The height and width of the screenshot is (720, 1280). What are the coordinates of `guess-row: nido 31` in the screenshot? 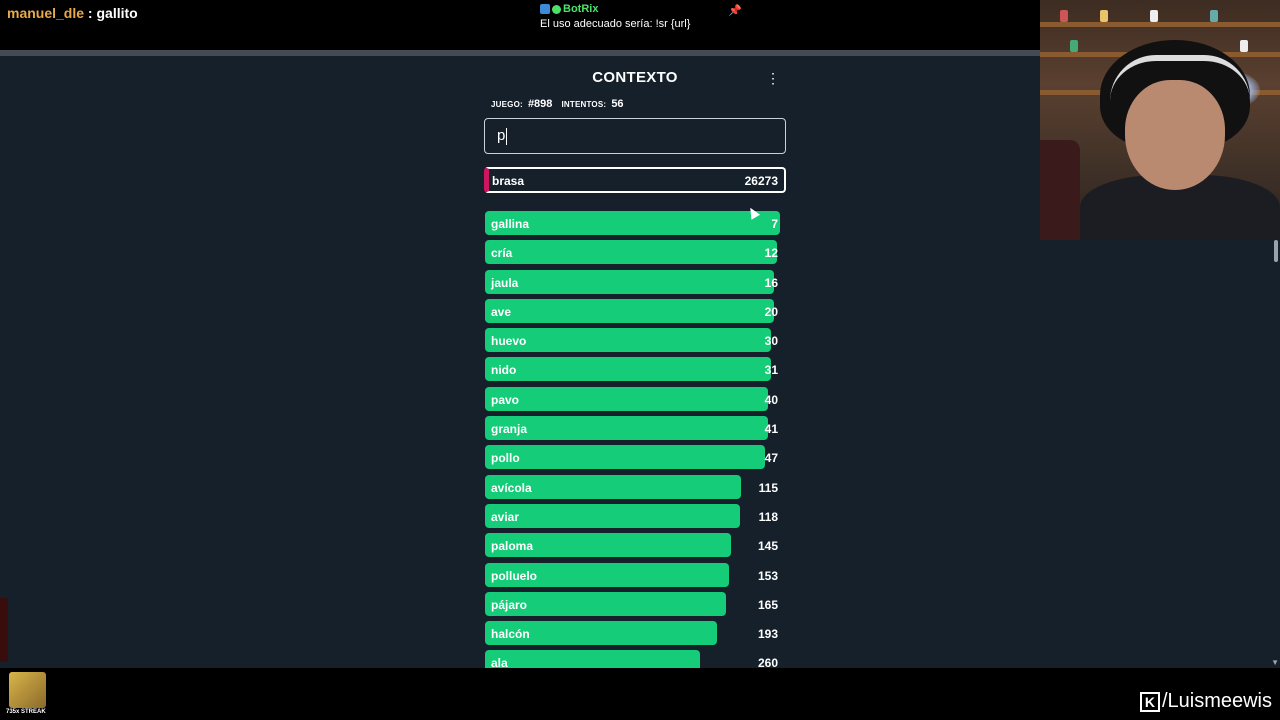 It's located at (635, 369).